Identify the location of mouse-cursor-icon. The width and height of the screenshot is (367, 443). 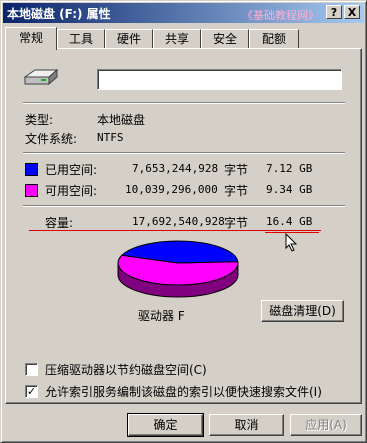
(291, 242).